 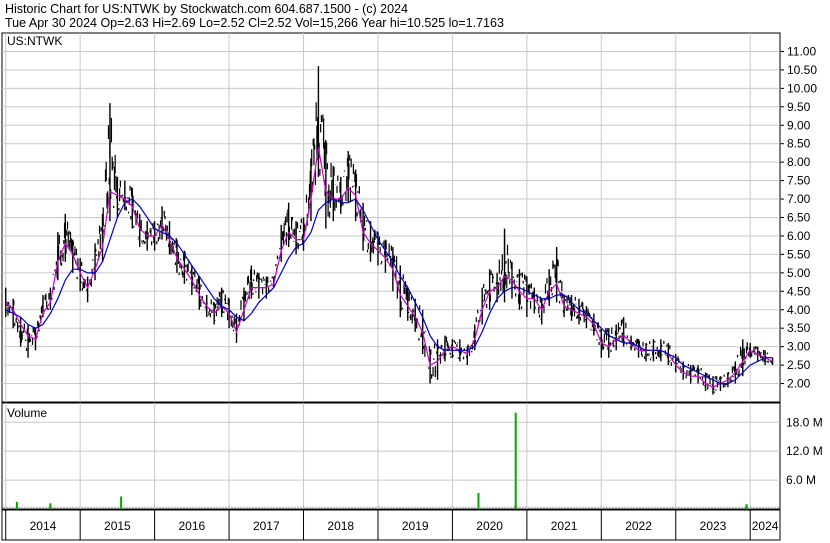 What do you see at coordinates (799, 181) in the screenshot?
I see `price-tick-label: 7.50` at bounding box center [799, 181].